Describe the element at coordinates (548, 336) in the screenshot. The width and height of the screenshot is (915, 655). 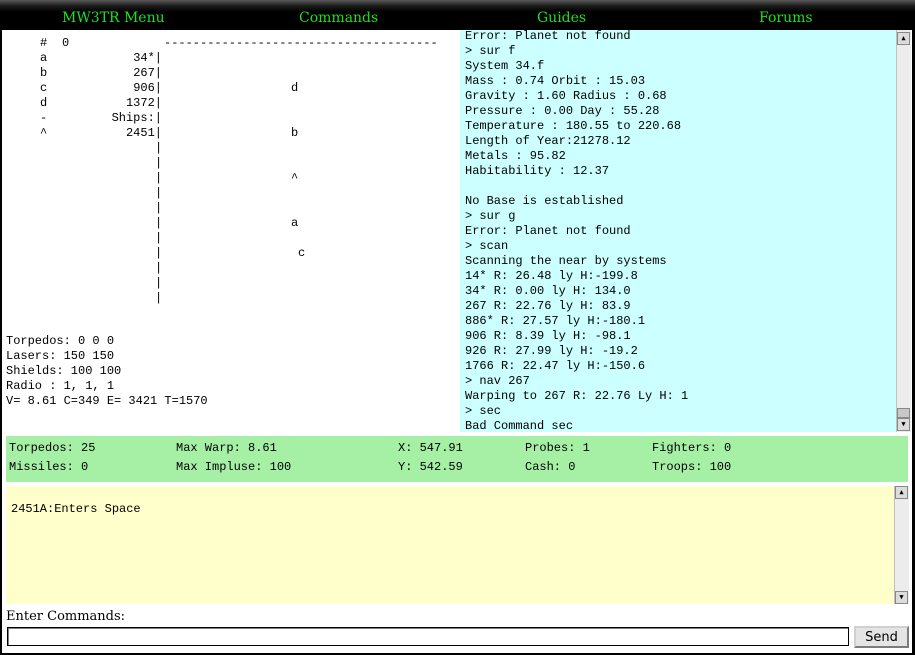
I see `log-line: 906 R: 8.39 ly H: -98.1` at that location.